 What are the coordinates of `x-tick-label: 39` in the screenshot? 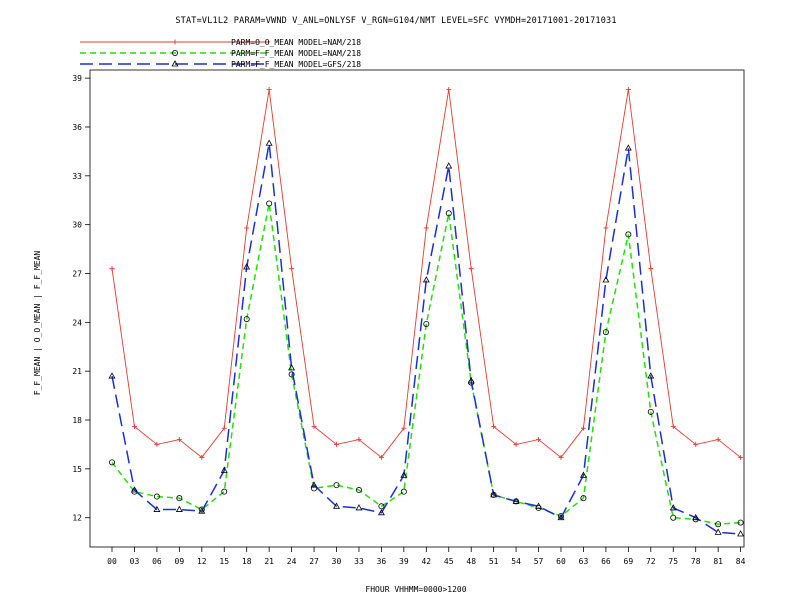 It's located at (404, 561).